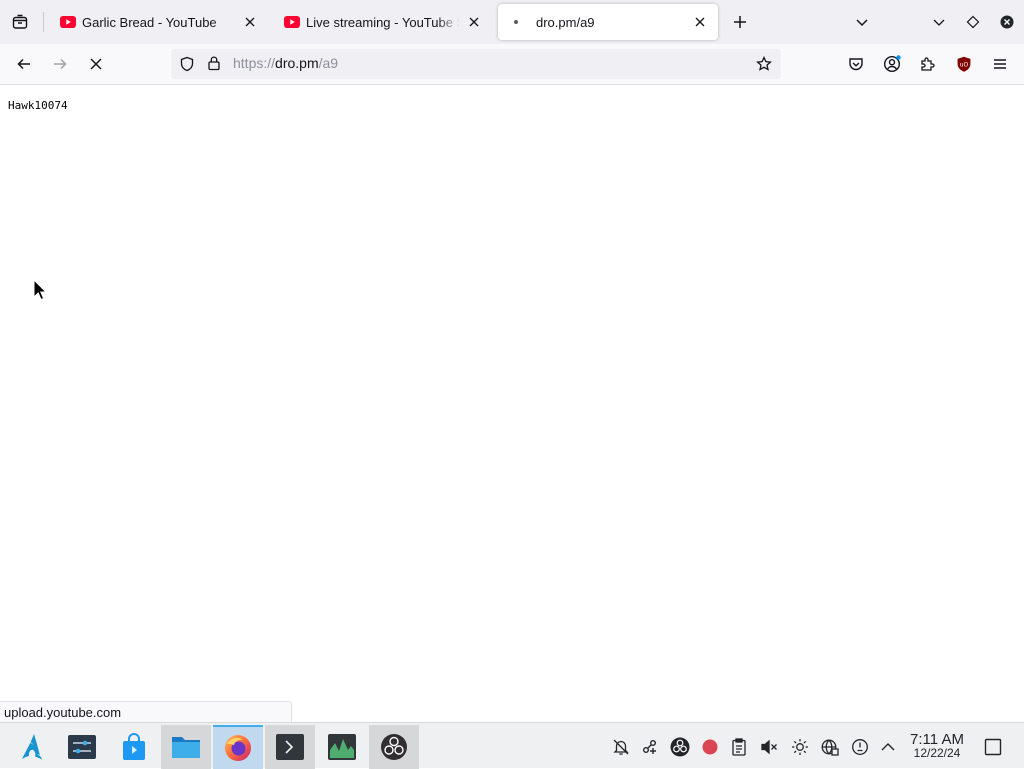  I want to click on arrow-left-icon, so click(23, 64).